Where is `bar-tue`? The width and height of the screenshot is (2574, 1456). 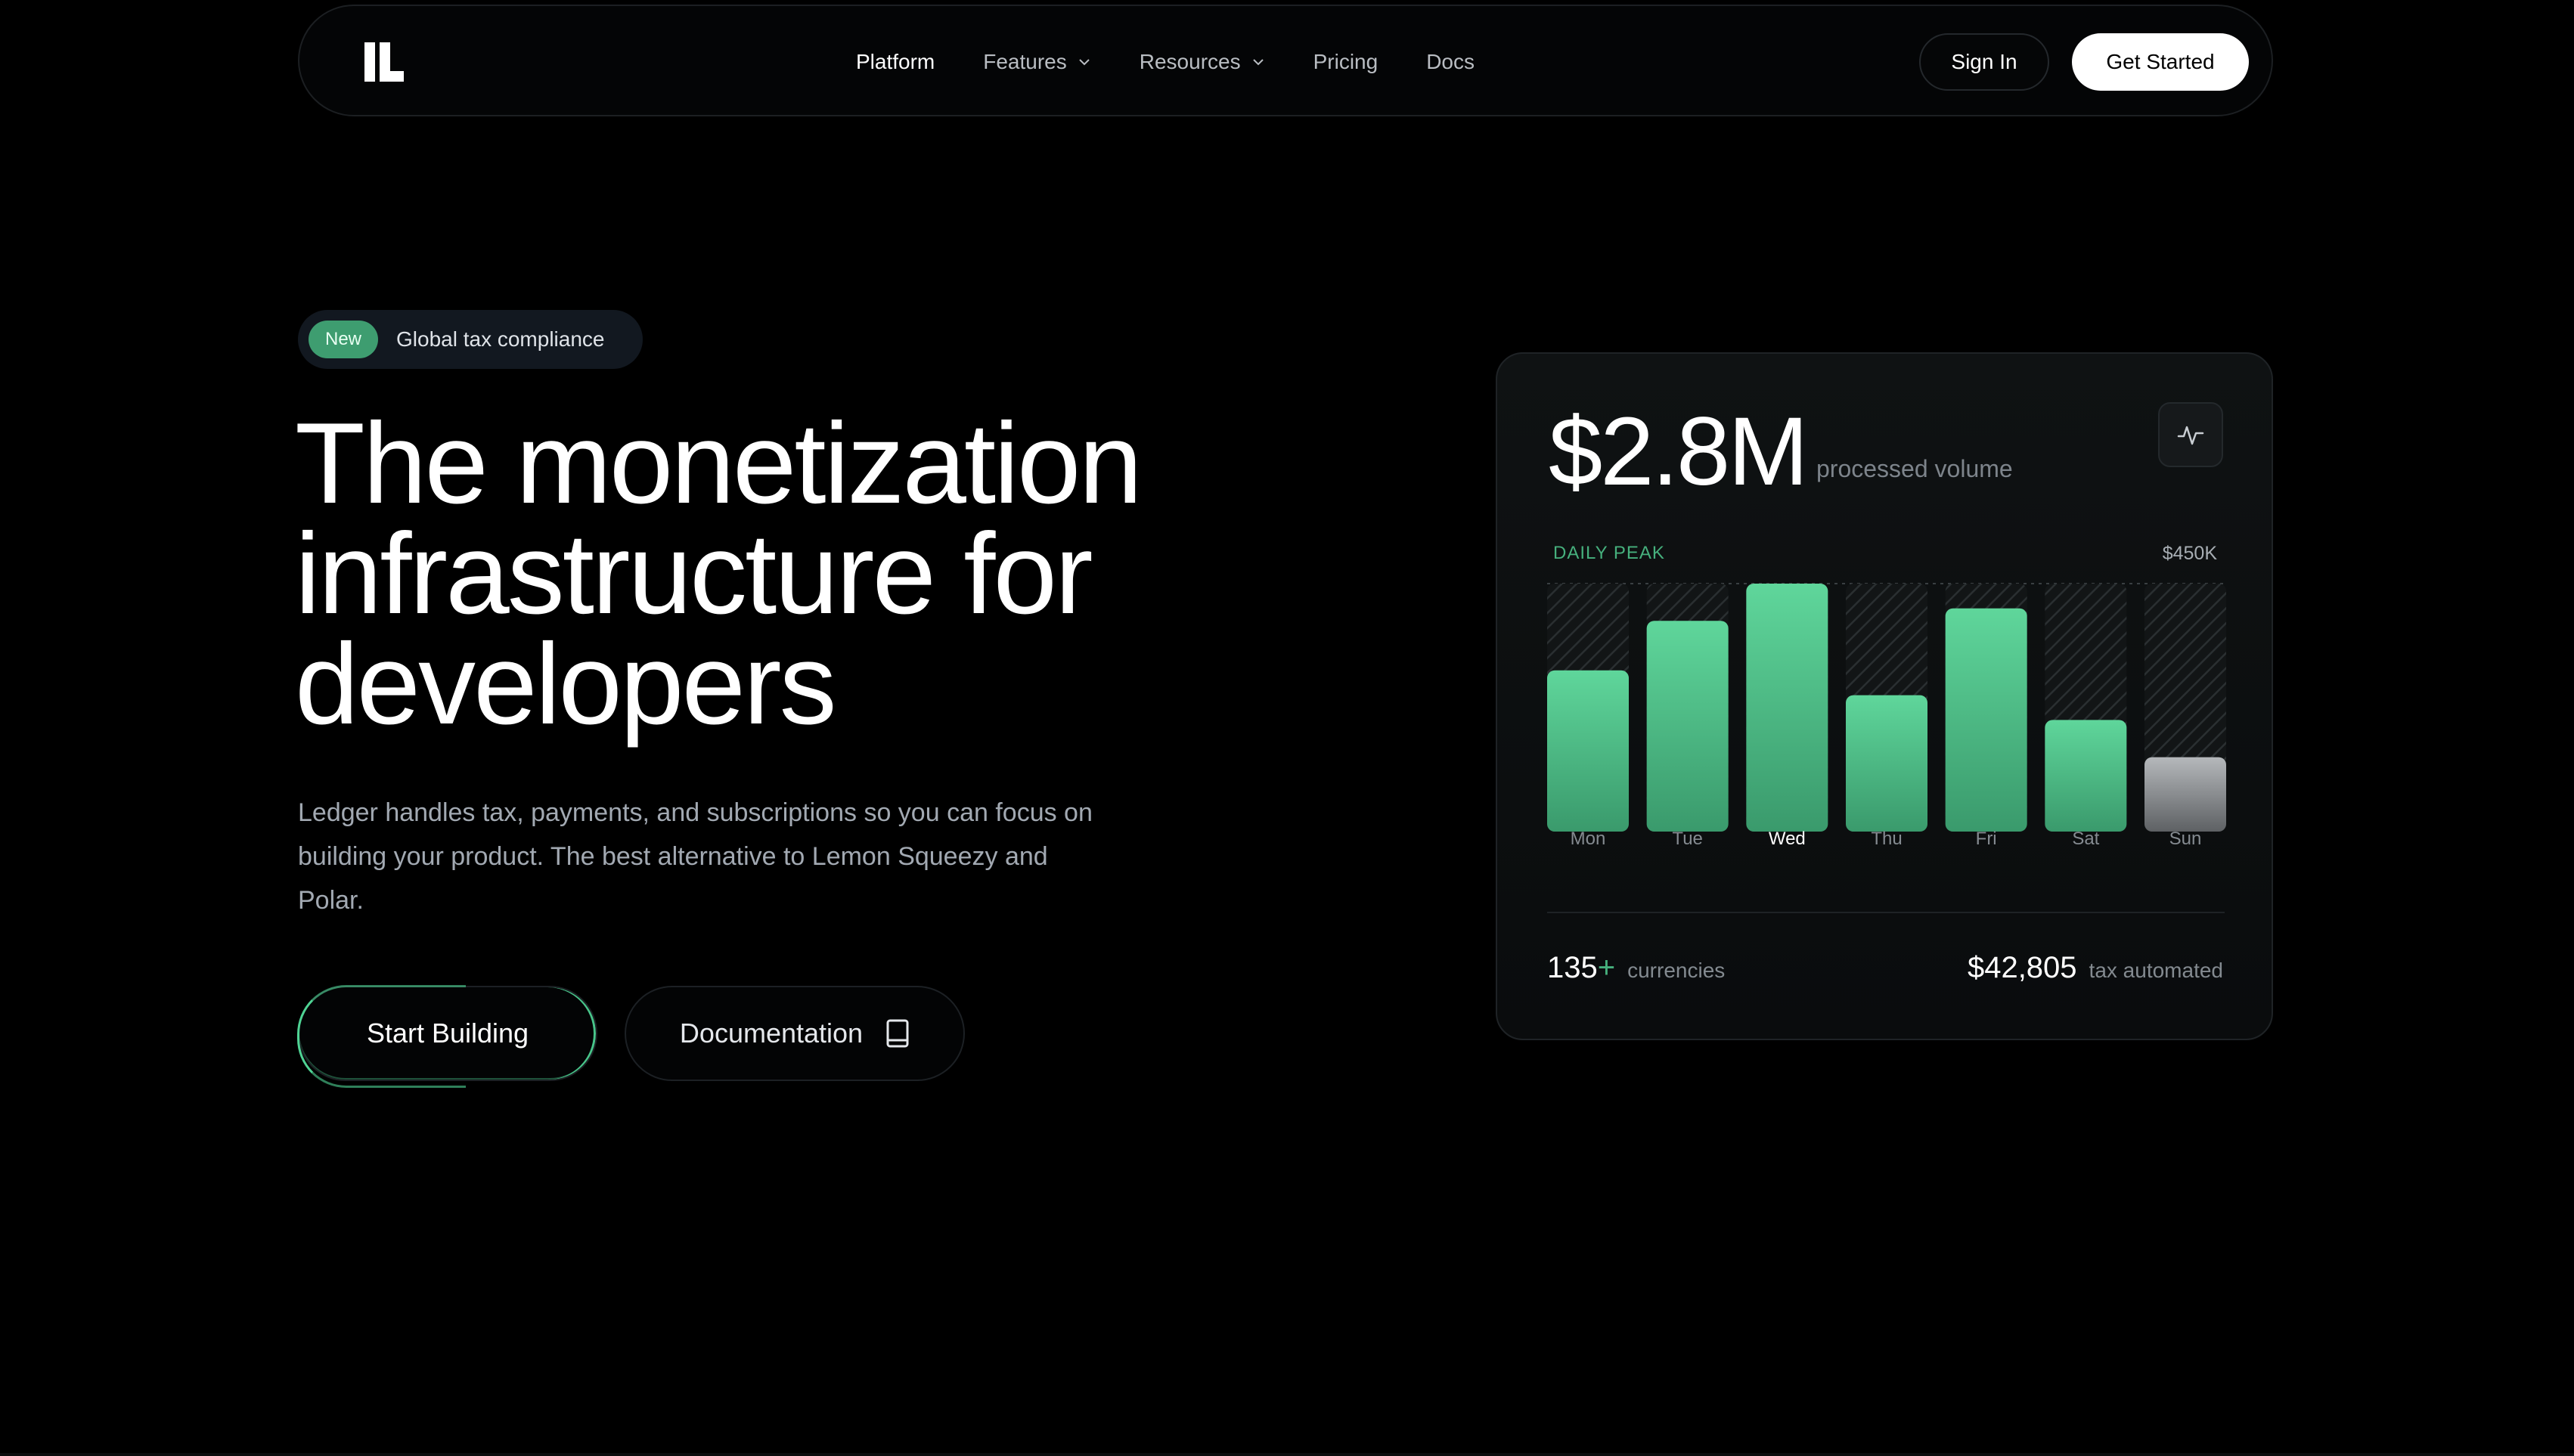 bar-tue is located at coordinates (1687, 726).